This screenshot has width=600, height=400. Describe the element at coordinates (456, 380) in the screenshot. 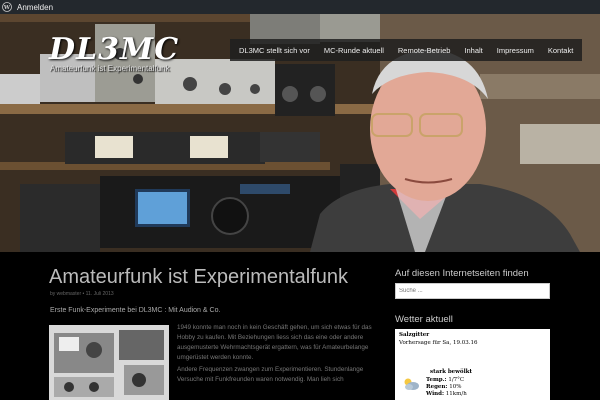

I see `weather-temp: 1/7°C` at that location.